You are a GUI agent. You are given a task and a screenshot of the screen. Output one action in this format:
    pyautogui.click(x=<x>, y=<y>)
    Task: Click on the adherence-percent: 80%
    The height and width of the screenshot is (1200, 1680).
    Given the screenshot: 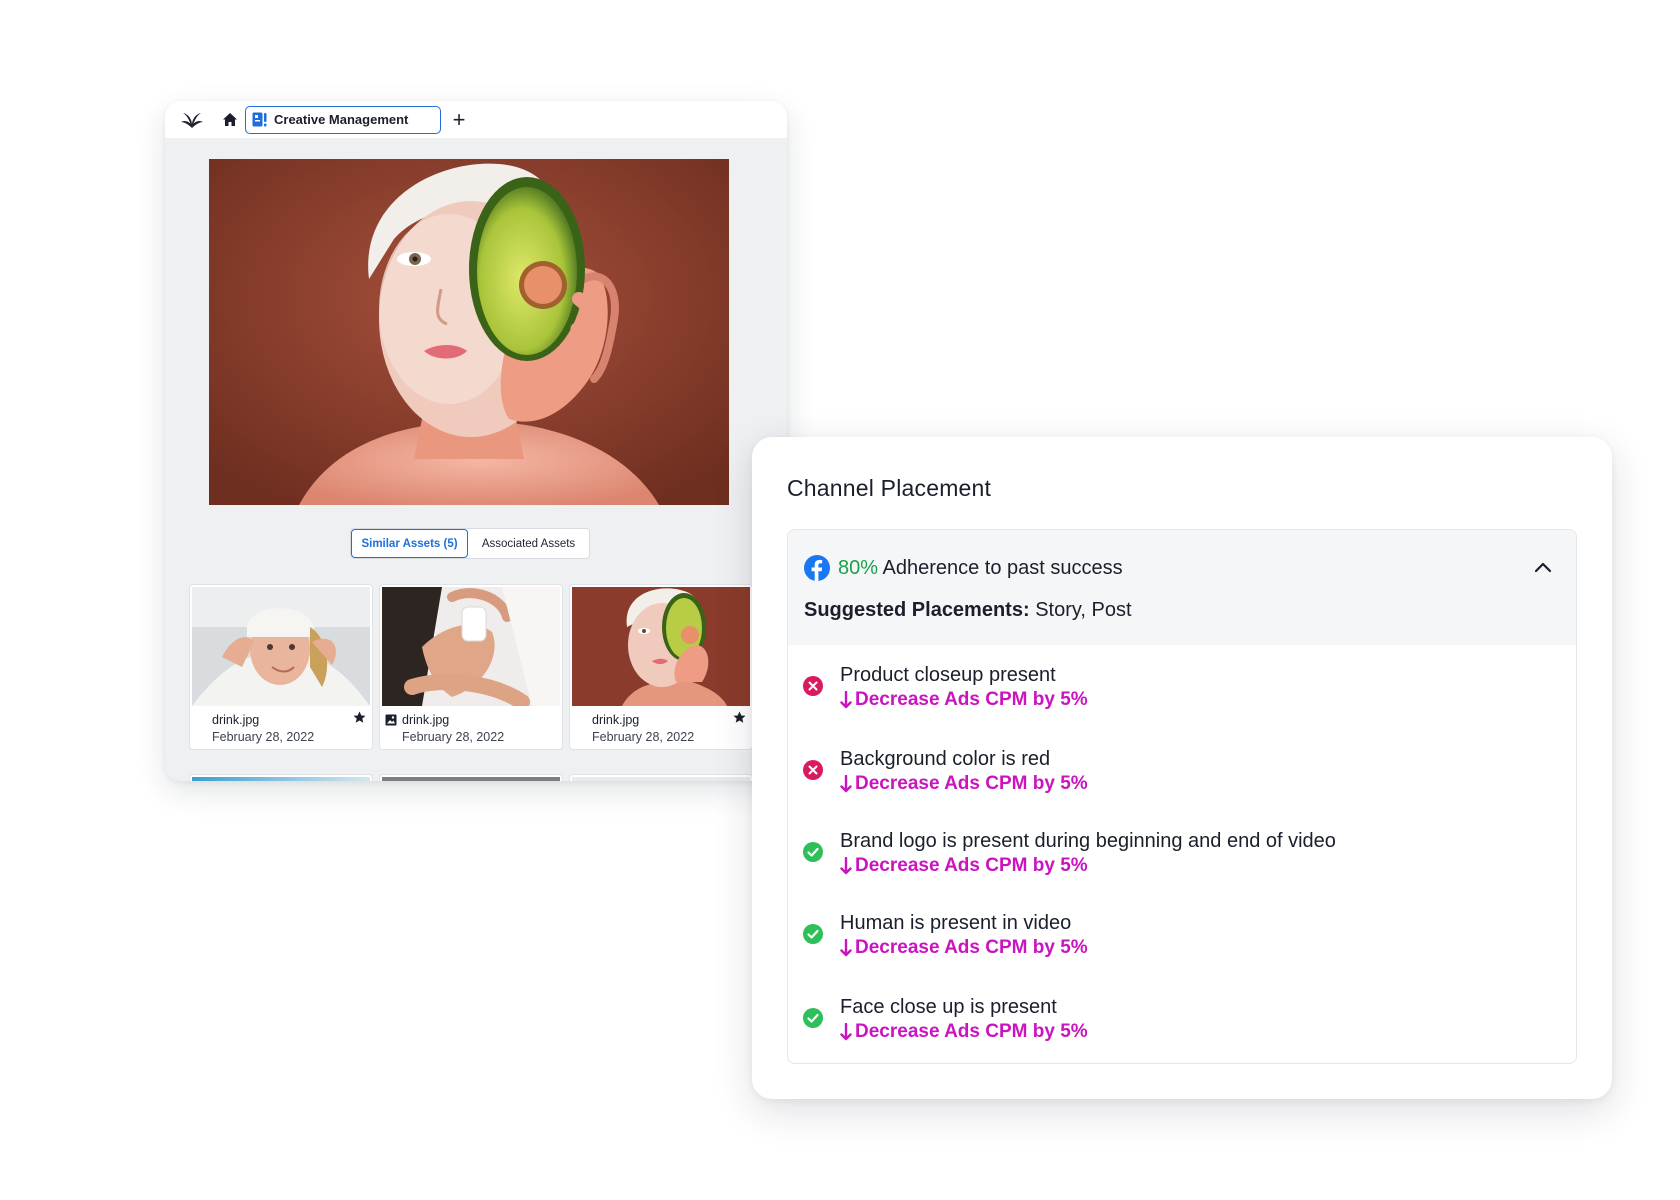 What is the action you would take?
    pyautogui.click(x=858, y=568)
    